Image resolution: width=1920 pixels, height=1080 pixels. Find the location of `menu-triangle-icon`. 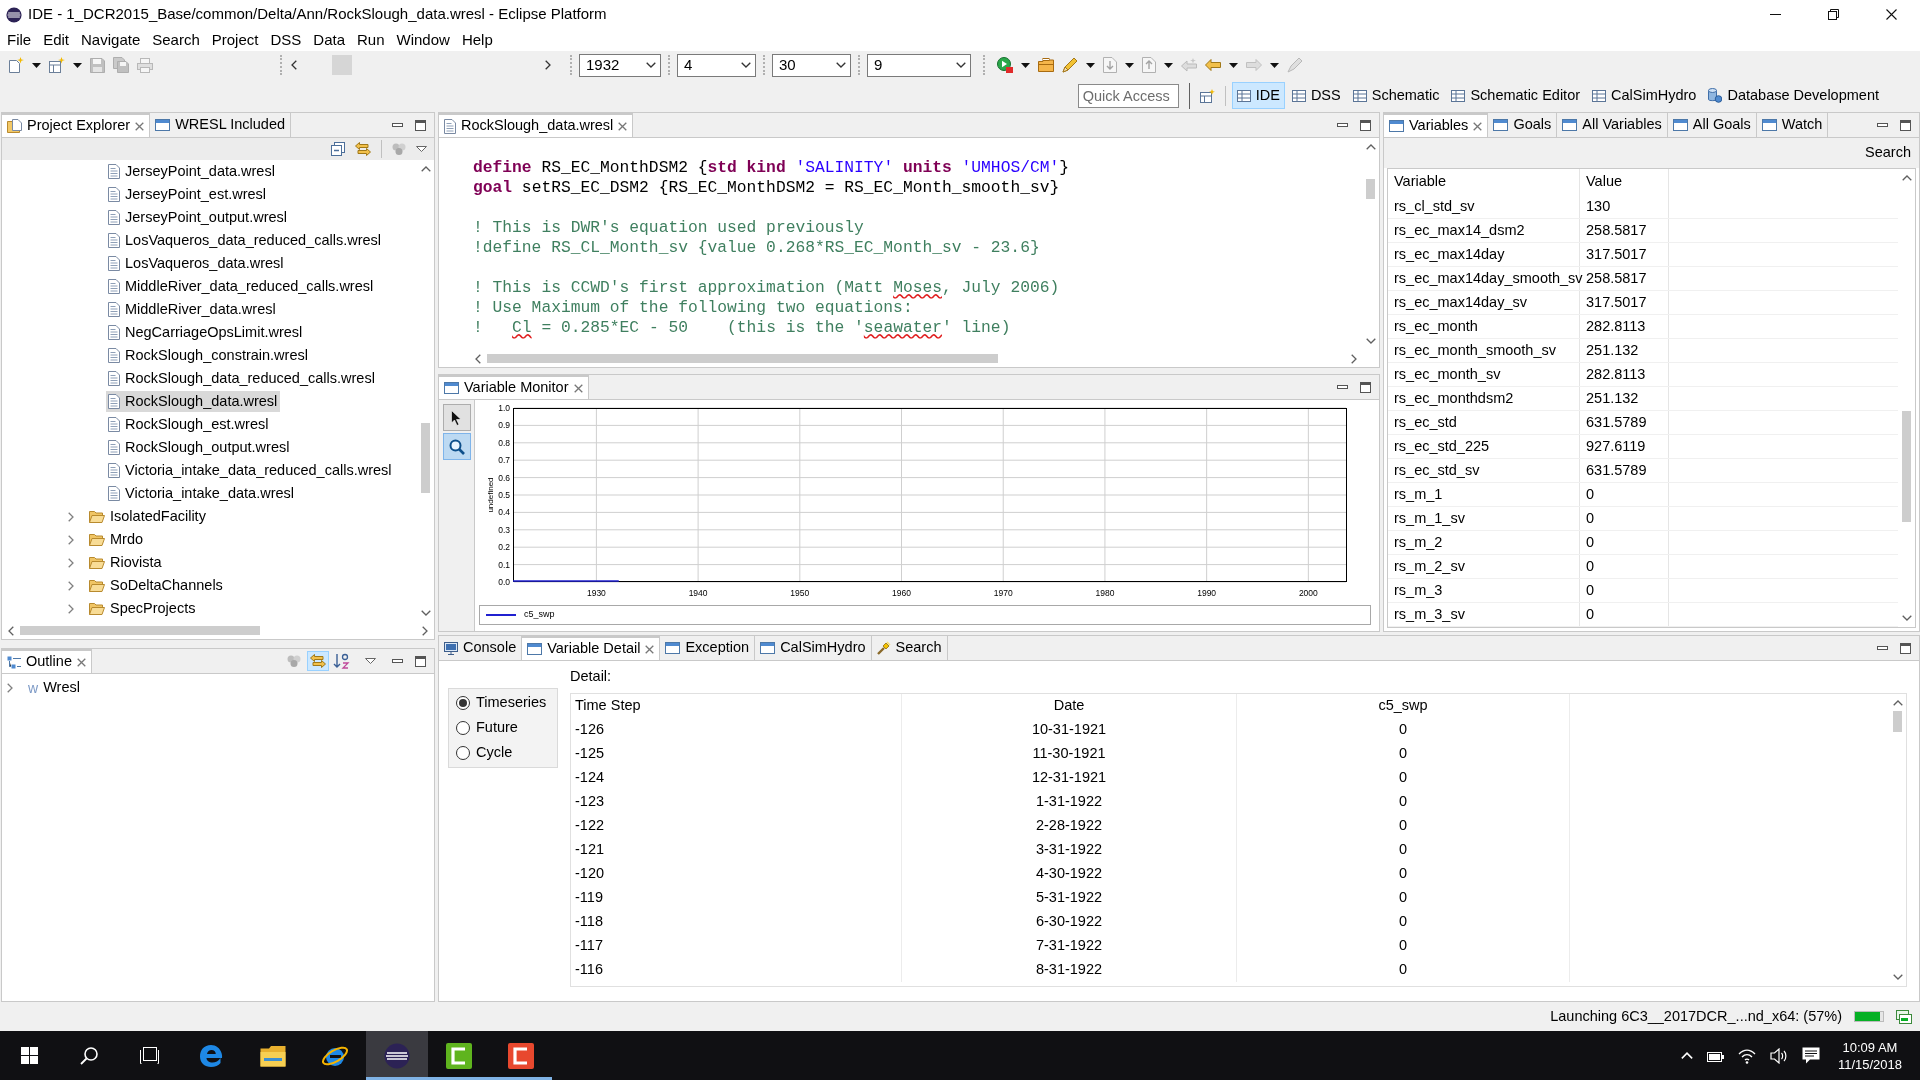

menu-triangle-icon is located at coordinates (370, 661).